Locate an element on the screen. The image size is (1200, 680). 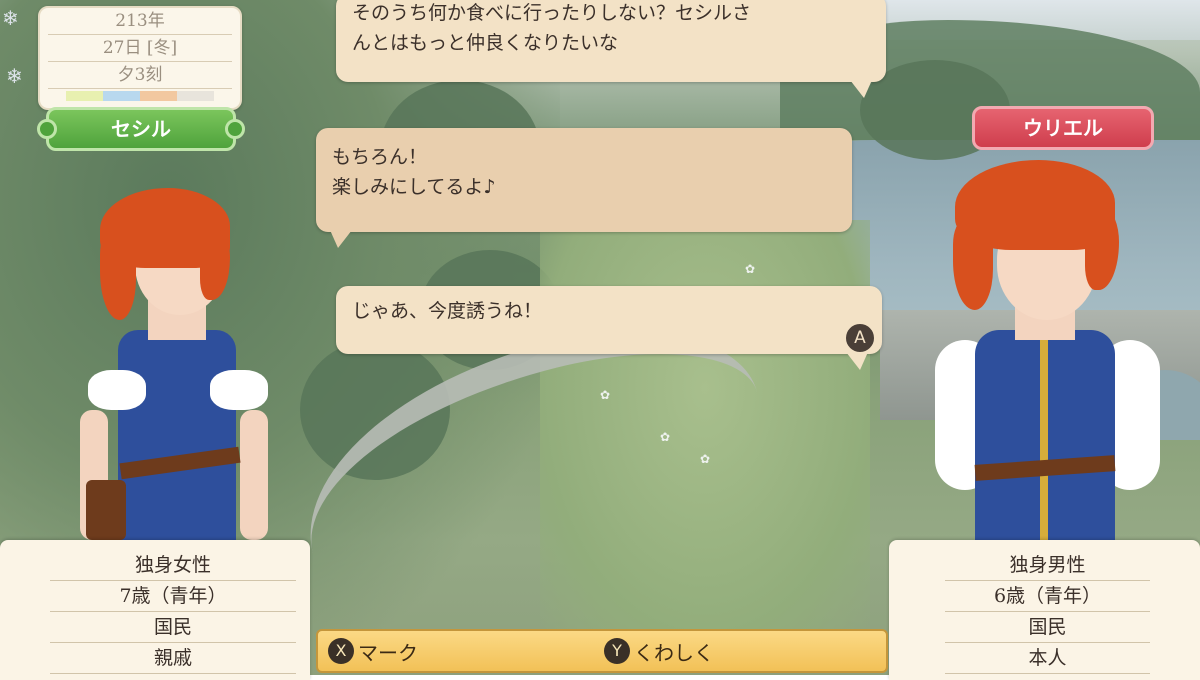
season-indicator-bar is located at coordinates (140, 96).